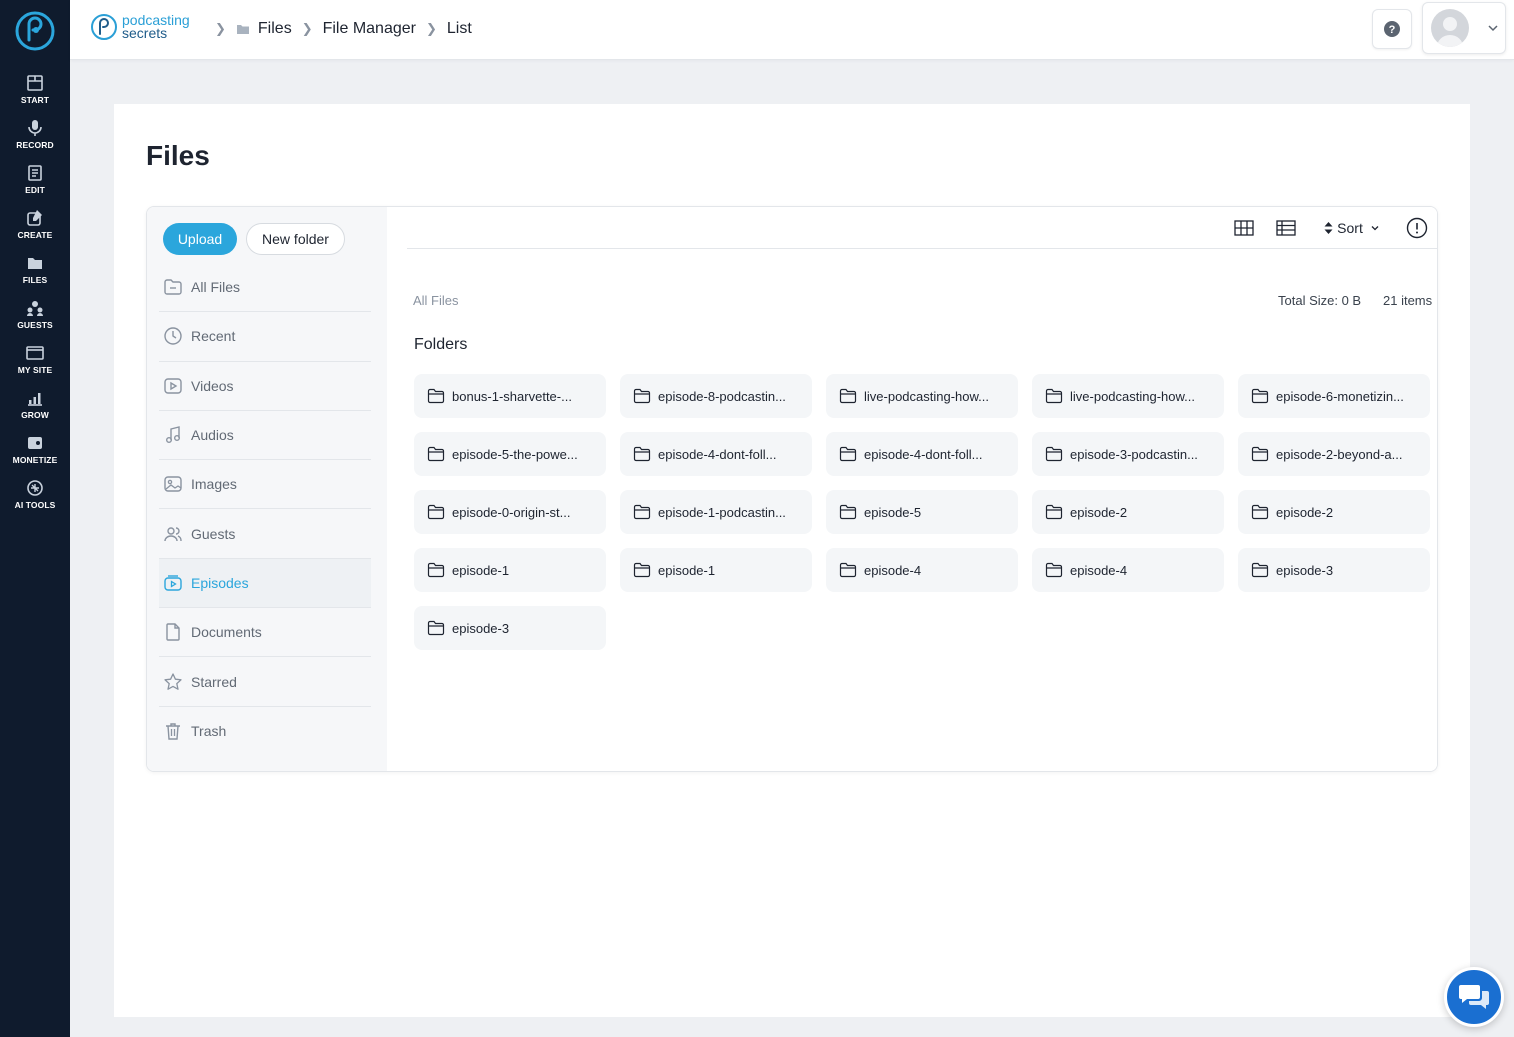  I want to click on sidebar-item-label: All Files, so click(216, 287).